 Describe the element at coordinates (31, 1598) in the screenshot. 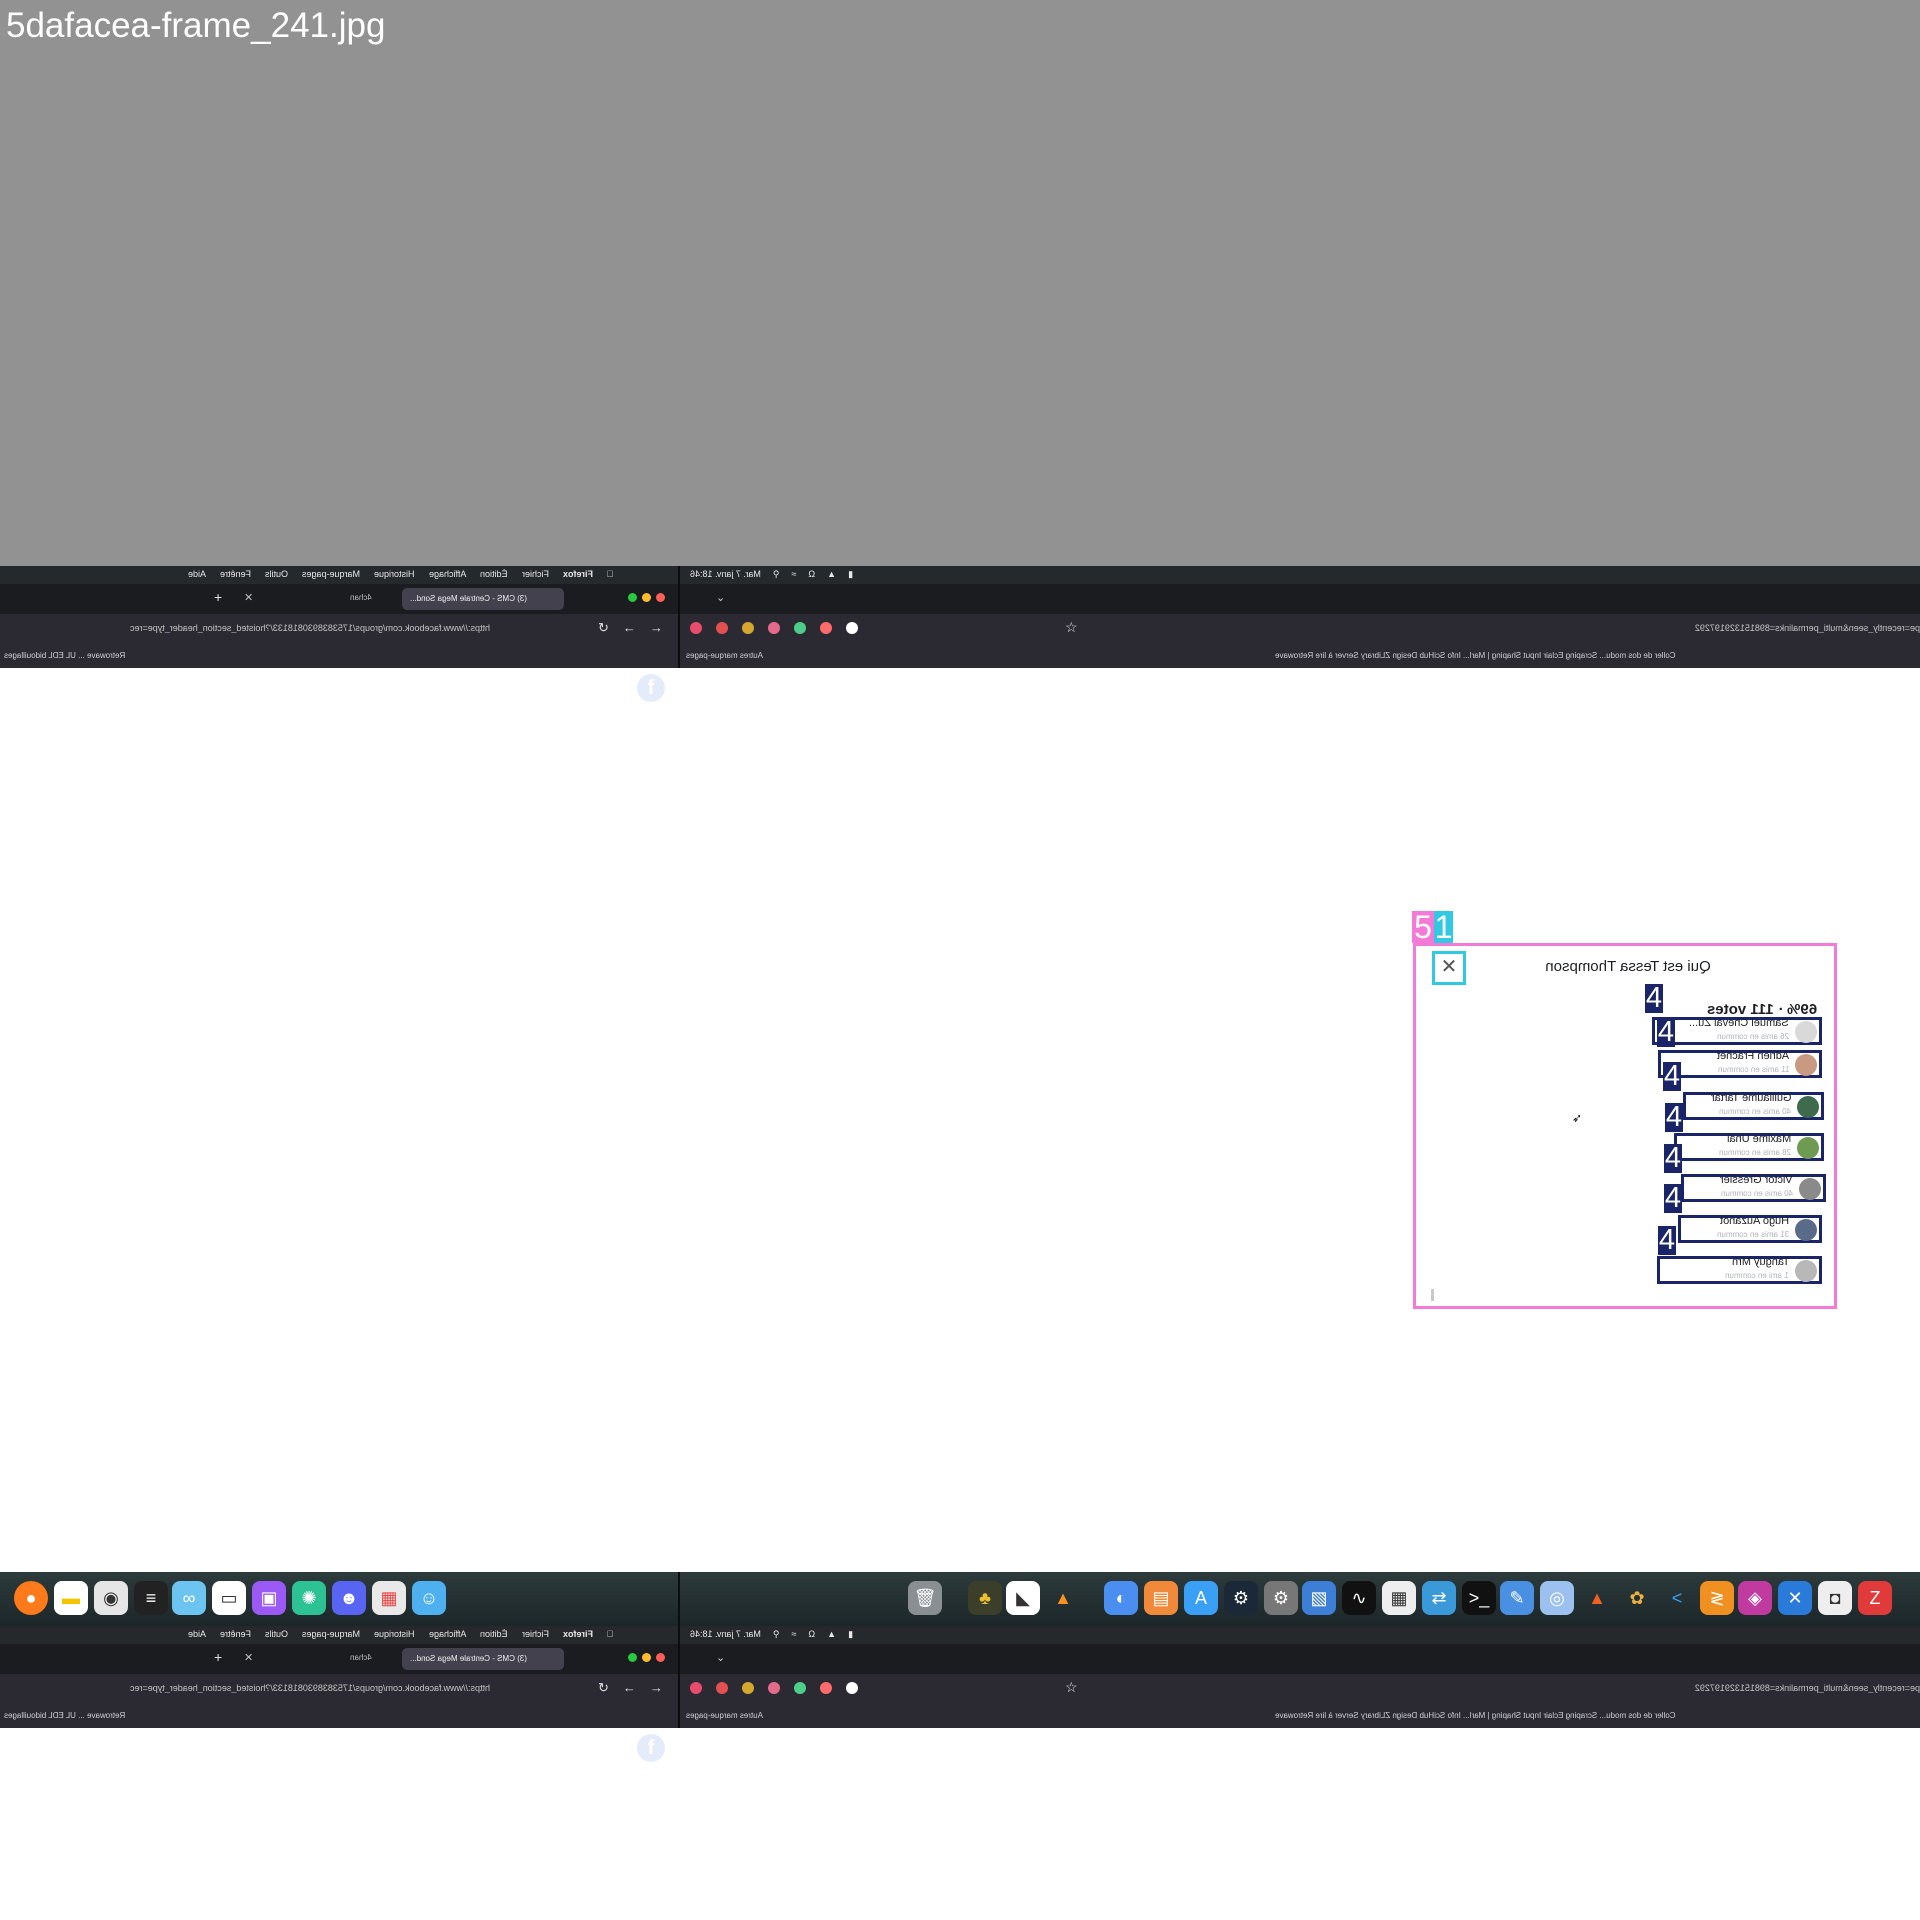

I see `firefox-icon: ●` at that location.